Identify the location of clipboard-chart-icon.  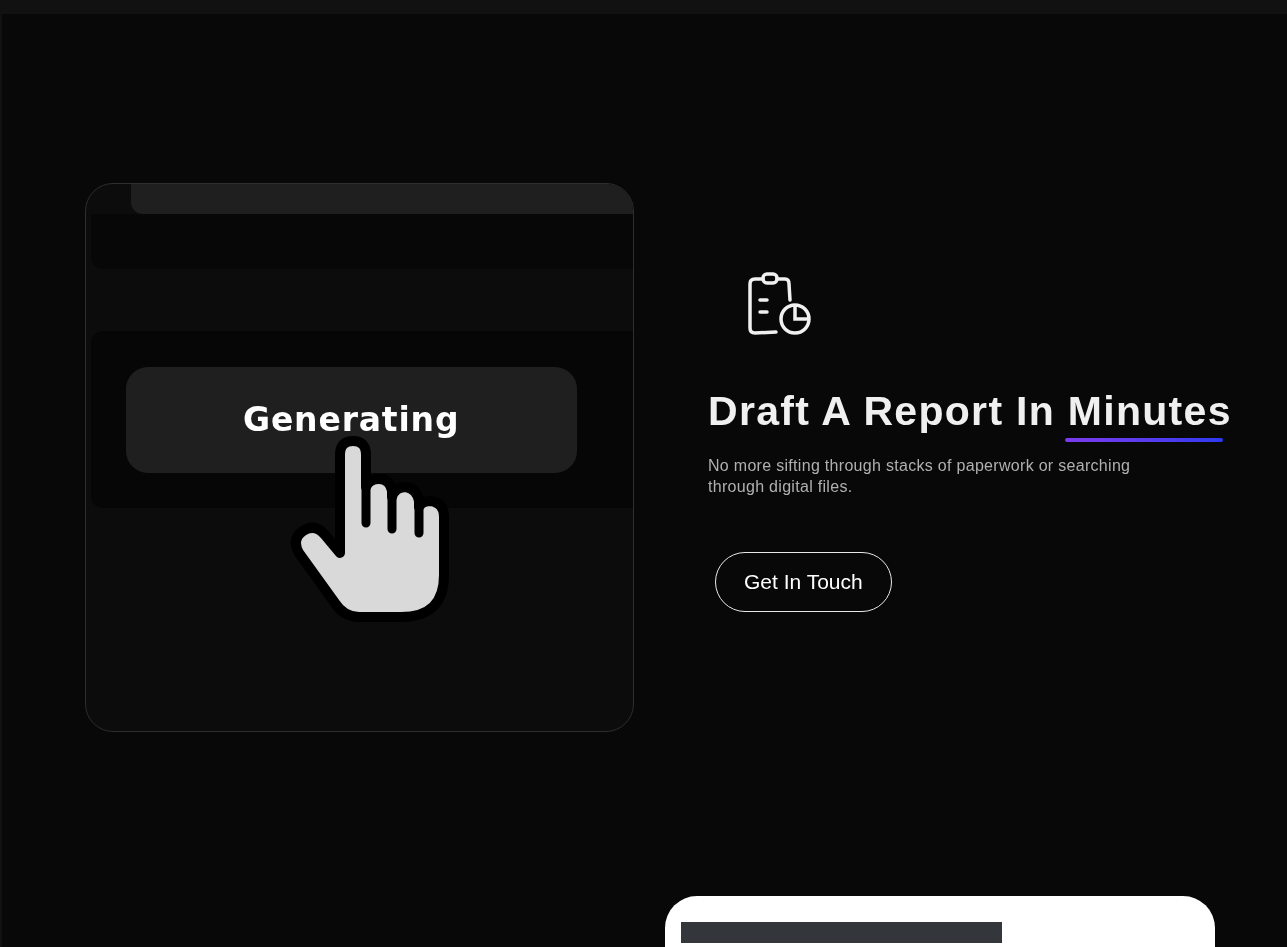
(780, 304).